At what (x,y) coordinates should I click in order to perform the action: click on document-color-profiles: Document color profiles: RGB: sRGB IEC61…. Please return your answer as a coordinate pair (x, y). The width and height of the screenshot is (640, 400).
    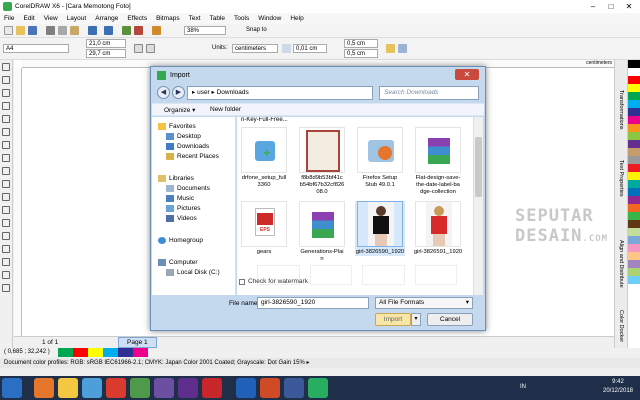
    Looking at the image, I should click on (156, 362).